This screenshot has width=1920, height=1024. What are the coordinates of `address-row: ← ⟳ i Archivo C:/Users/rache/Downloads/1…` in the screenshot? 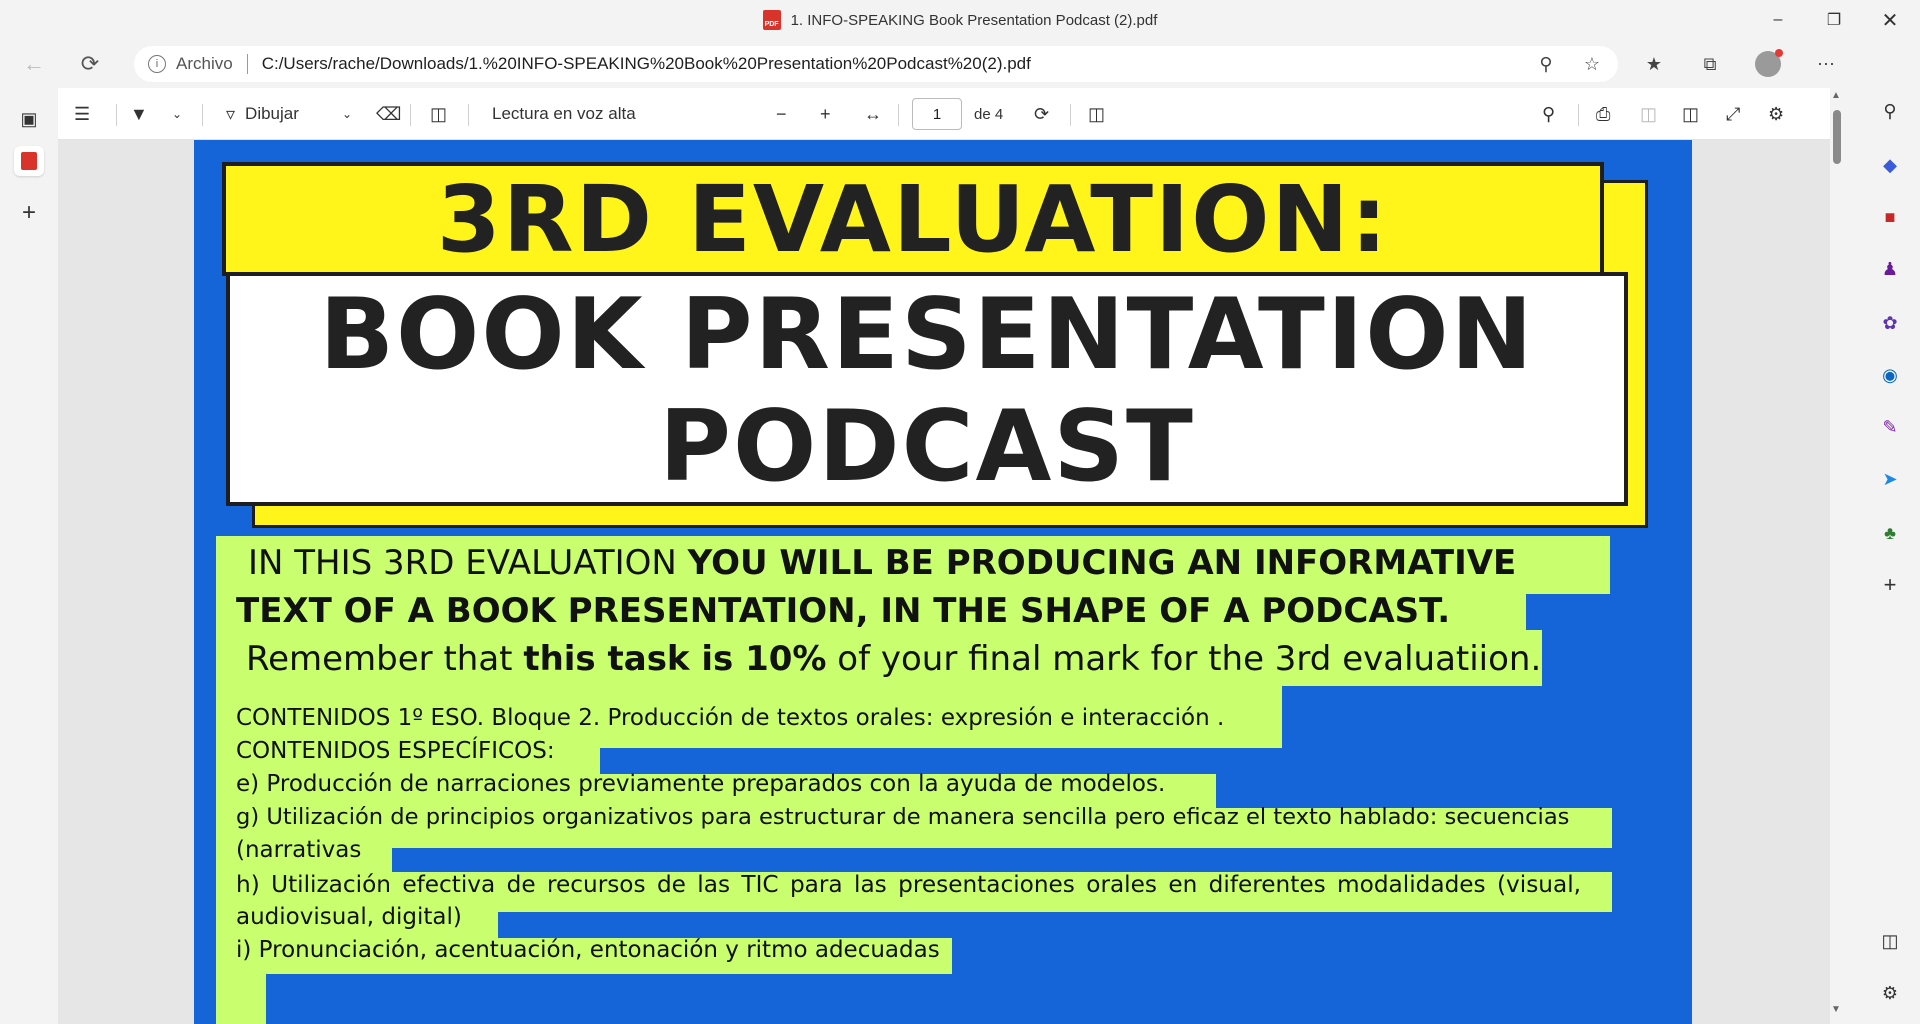 It's located at (960, 64).